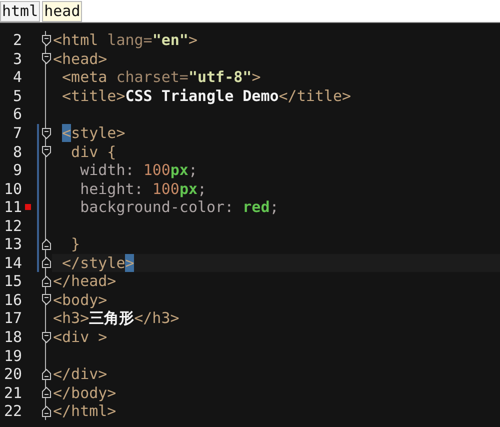  What do you see at coordinates (12, 207) in the screenshot?
I see `line-number: 11` at bounding box center [12, 207].